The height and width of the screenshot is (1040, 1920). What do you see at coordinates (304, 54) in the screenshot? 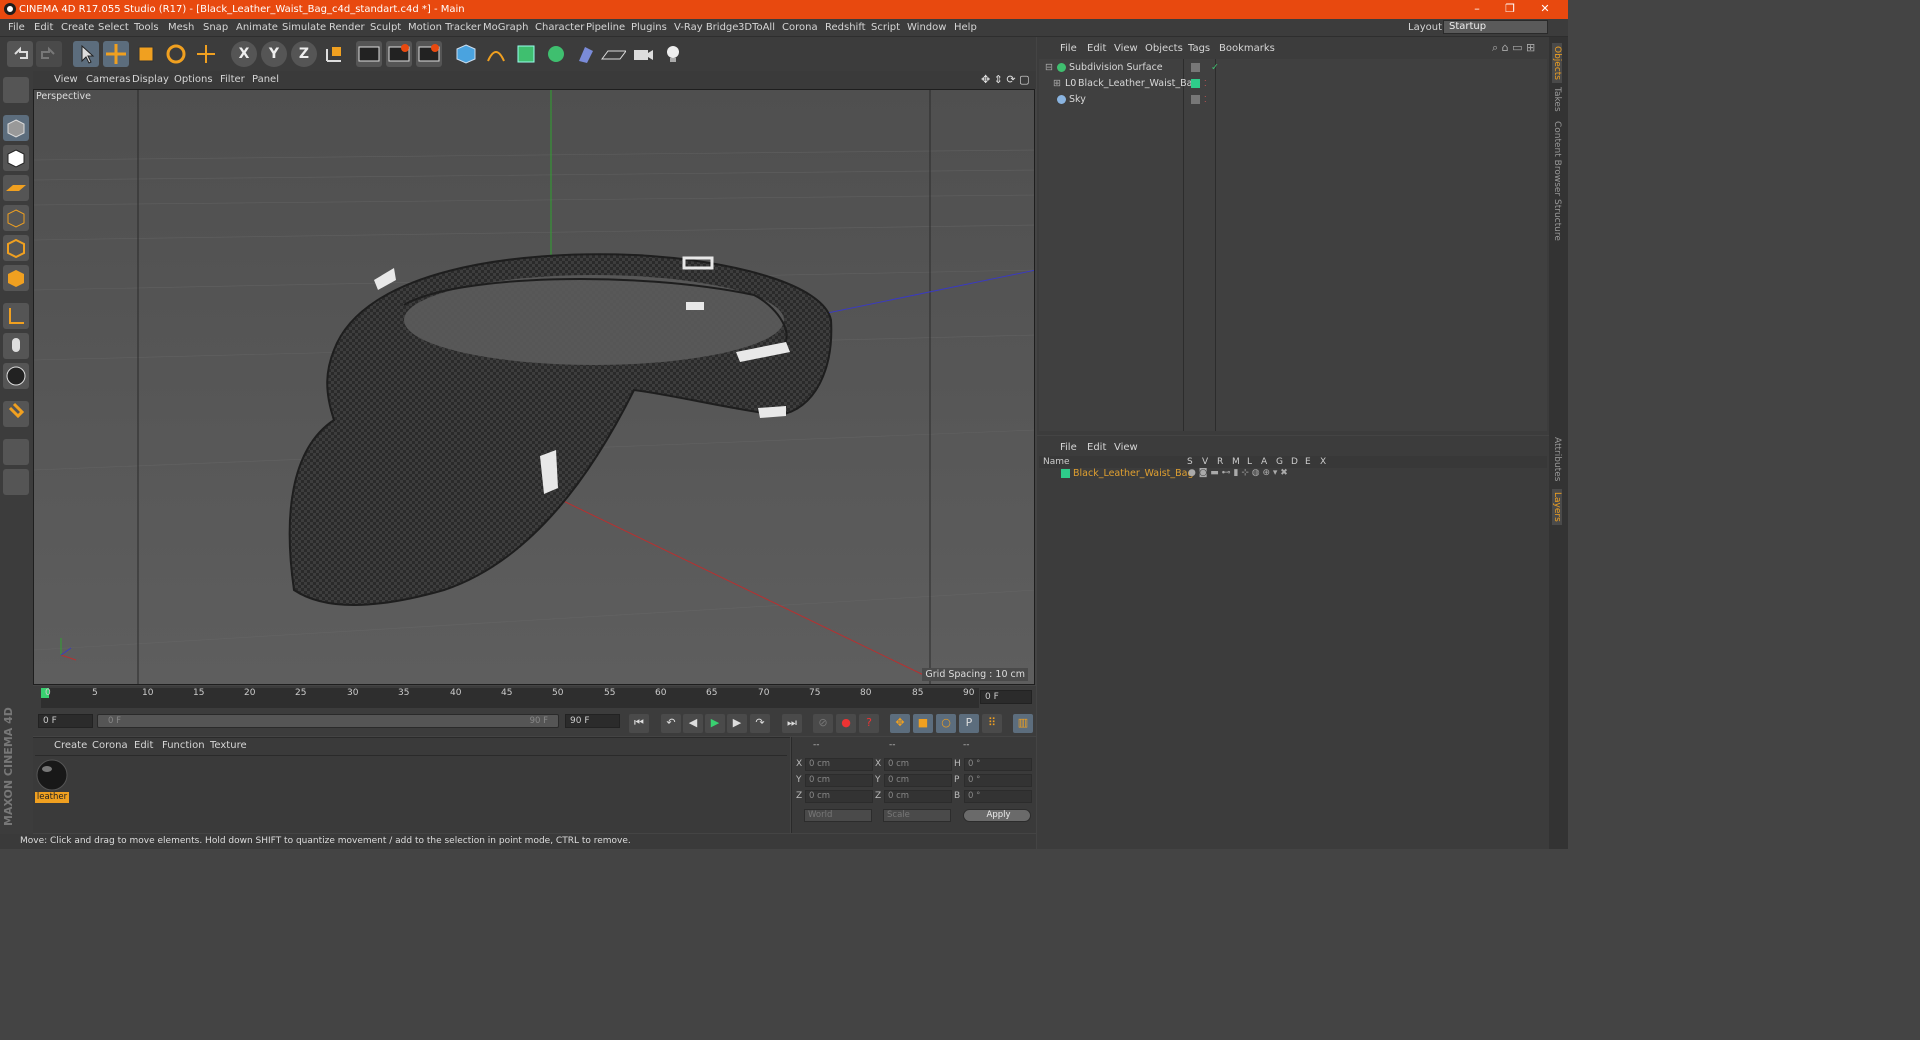
I see `z-axis-toggle: Z` at bounding box center [304, 54].